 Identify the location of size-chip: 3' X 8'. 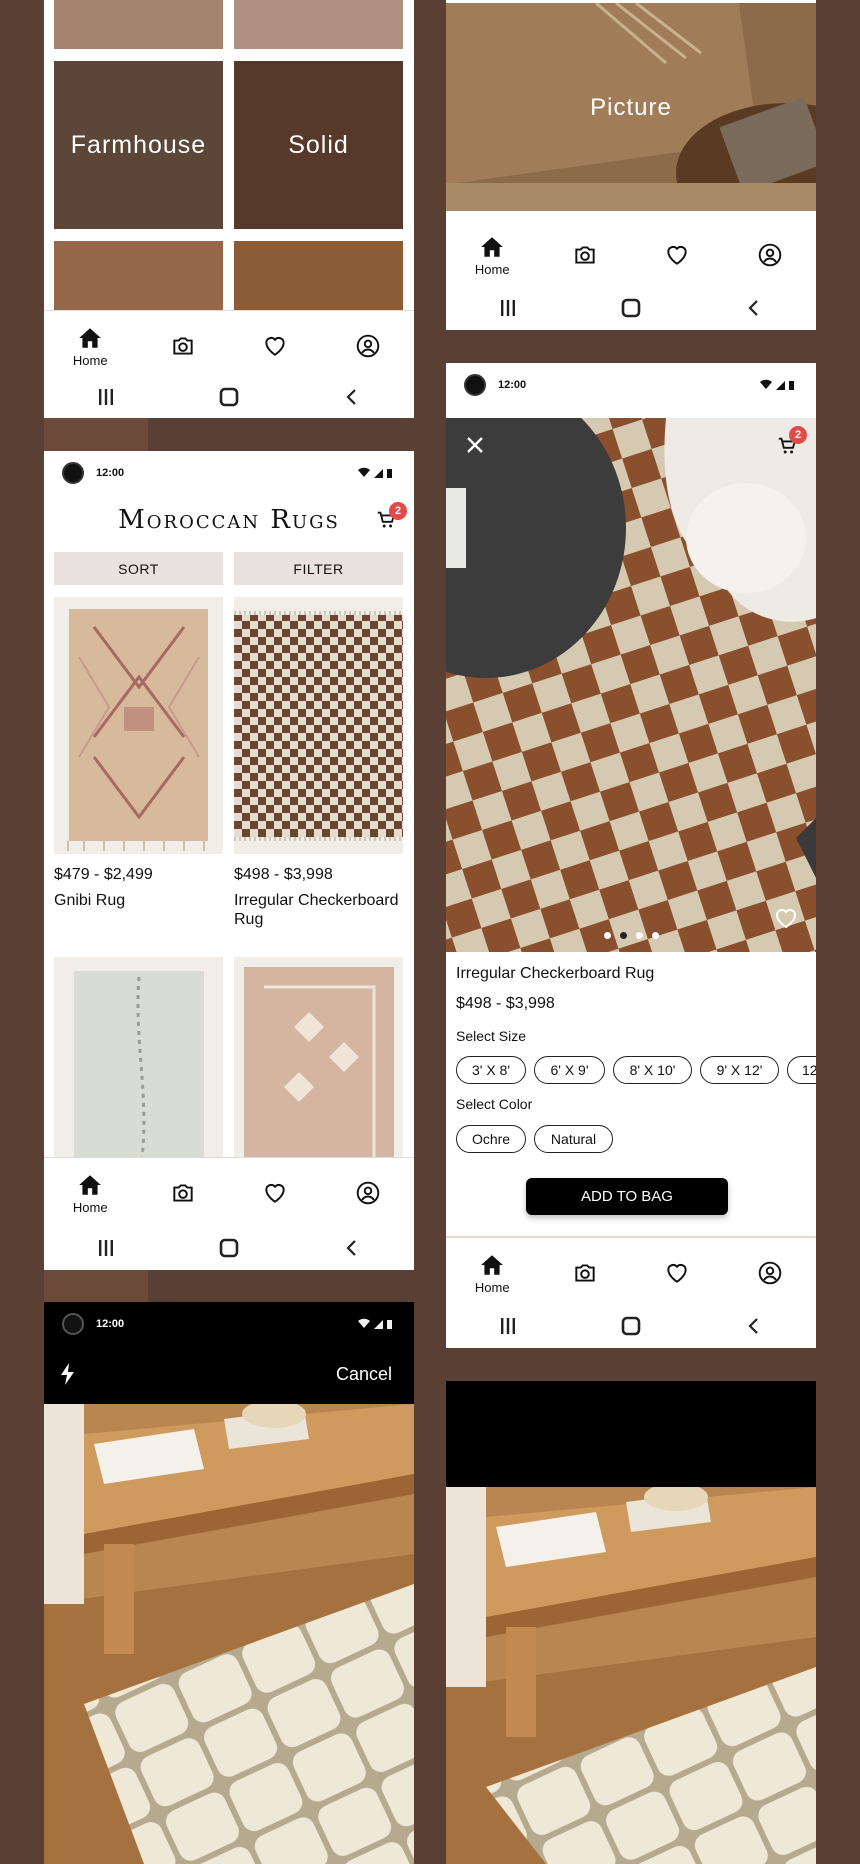
(491, 1070).